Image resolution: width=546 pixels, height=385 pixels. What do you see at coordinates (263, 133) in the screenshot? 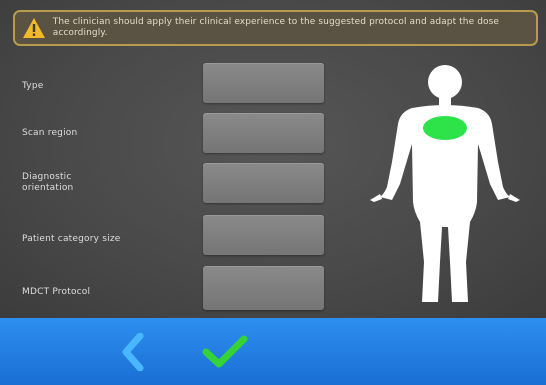
I see `scan-region-selector` at bounding box center [263, 133].